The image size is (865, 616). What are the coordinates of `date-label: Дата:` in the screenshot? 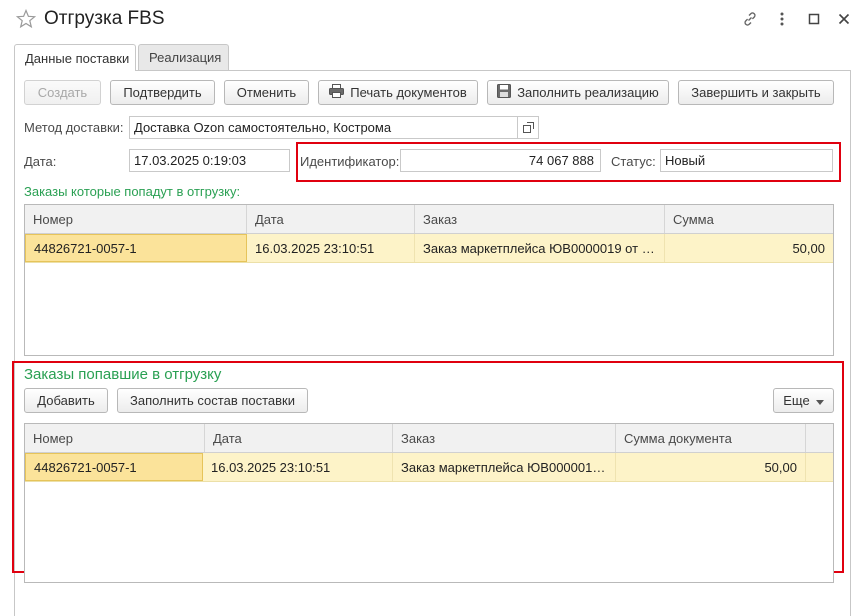 It's located at (40, 161).